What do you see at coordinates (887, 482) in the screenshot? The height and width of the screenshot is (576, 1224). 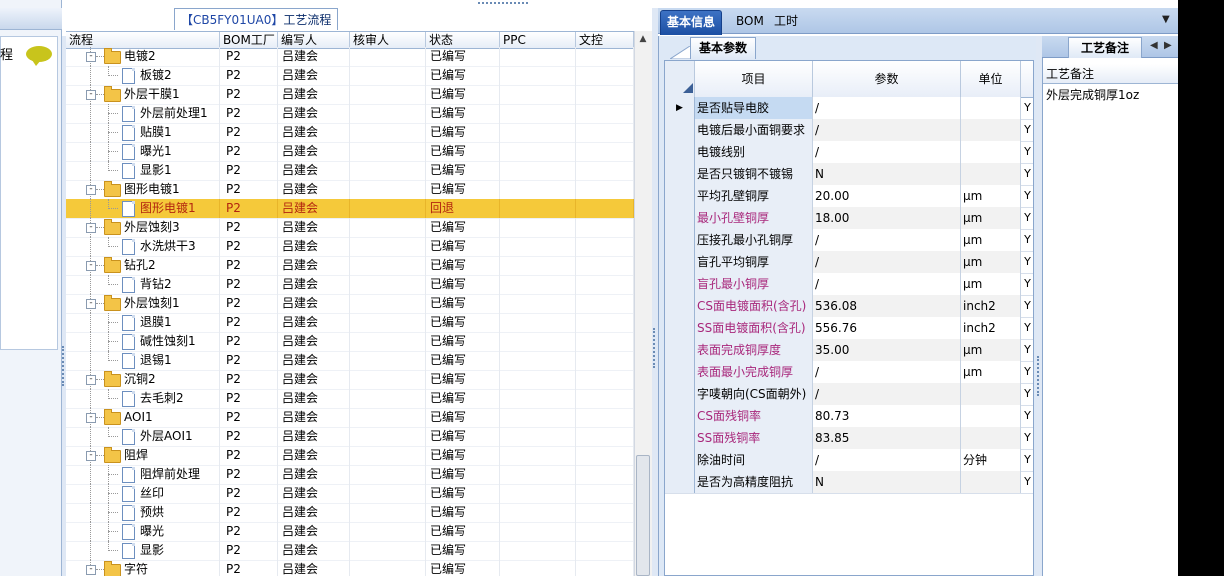 I see `param-value: N` at bounding box center [887, 482].